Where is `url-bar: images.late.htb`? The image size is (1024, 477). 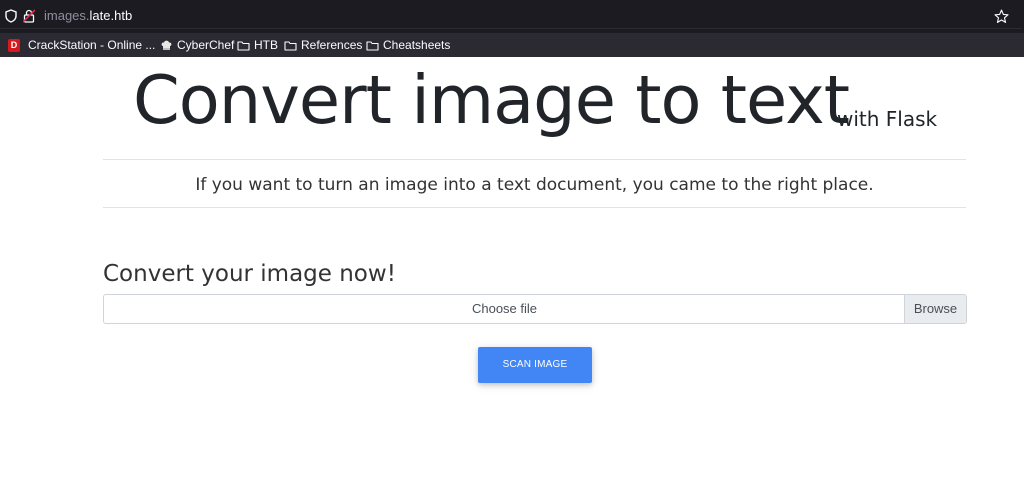 url-bar: images.late.htb is located at coordinates (511, 15).